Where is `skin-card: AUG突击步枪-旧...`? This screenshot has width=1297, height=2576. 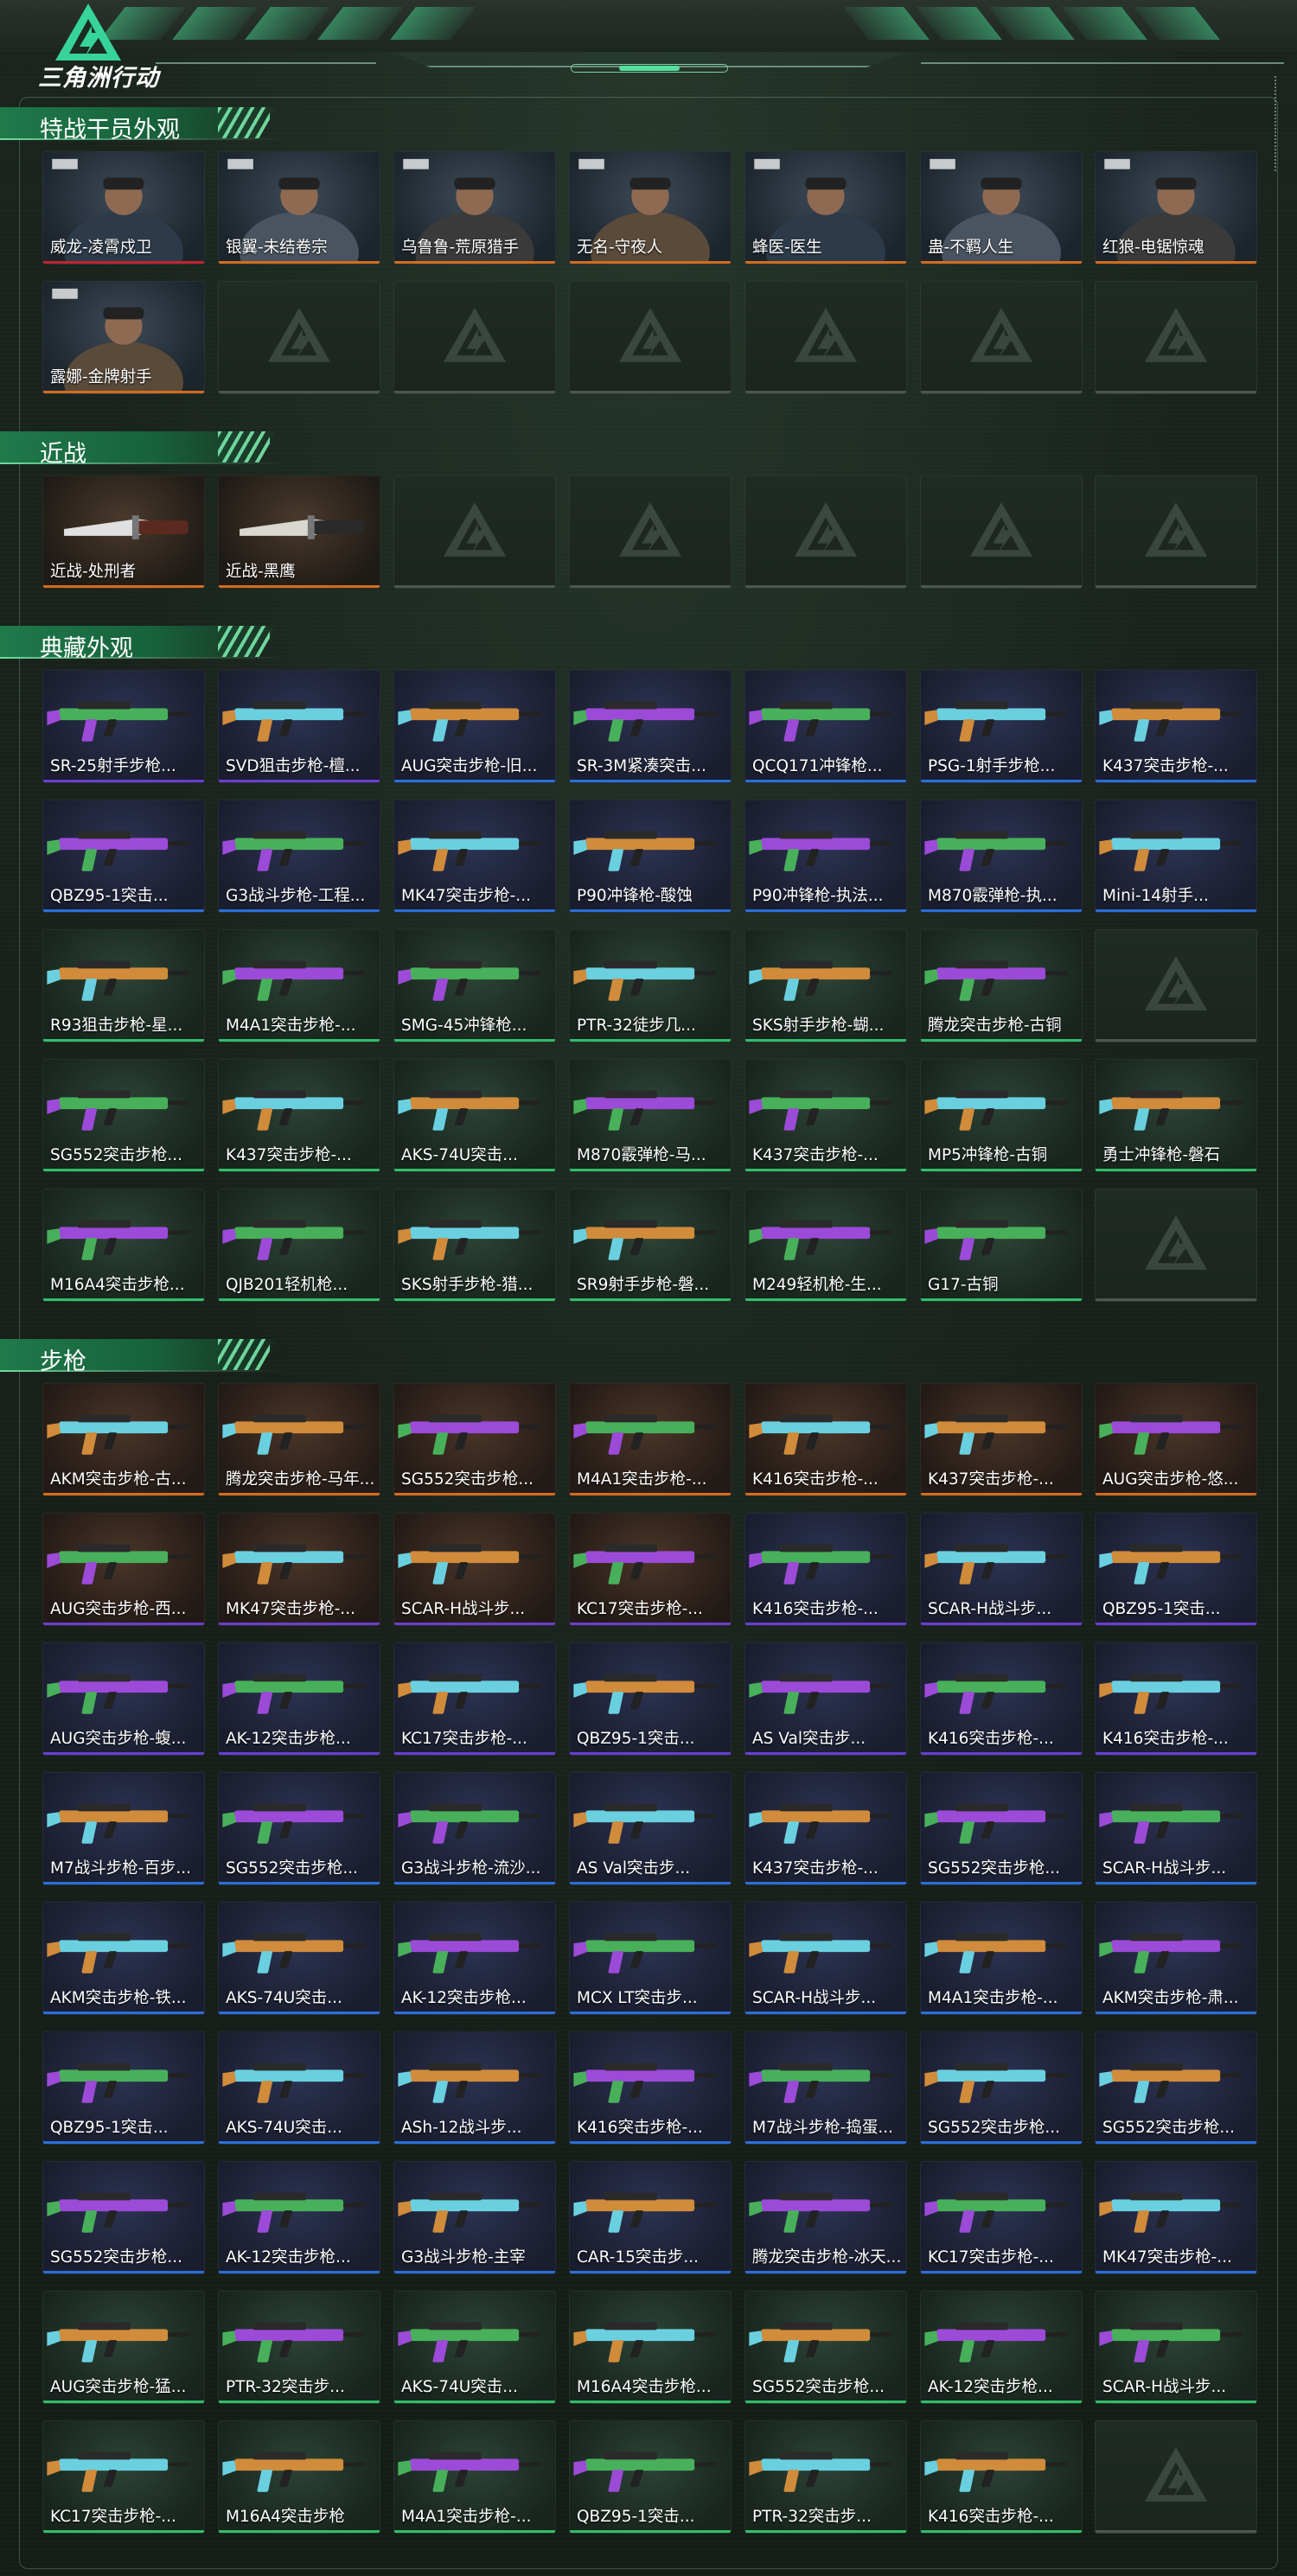 skin-card: AUG突击步枪-旧... is located at coordinates (475, 726).